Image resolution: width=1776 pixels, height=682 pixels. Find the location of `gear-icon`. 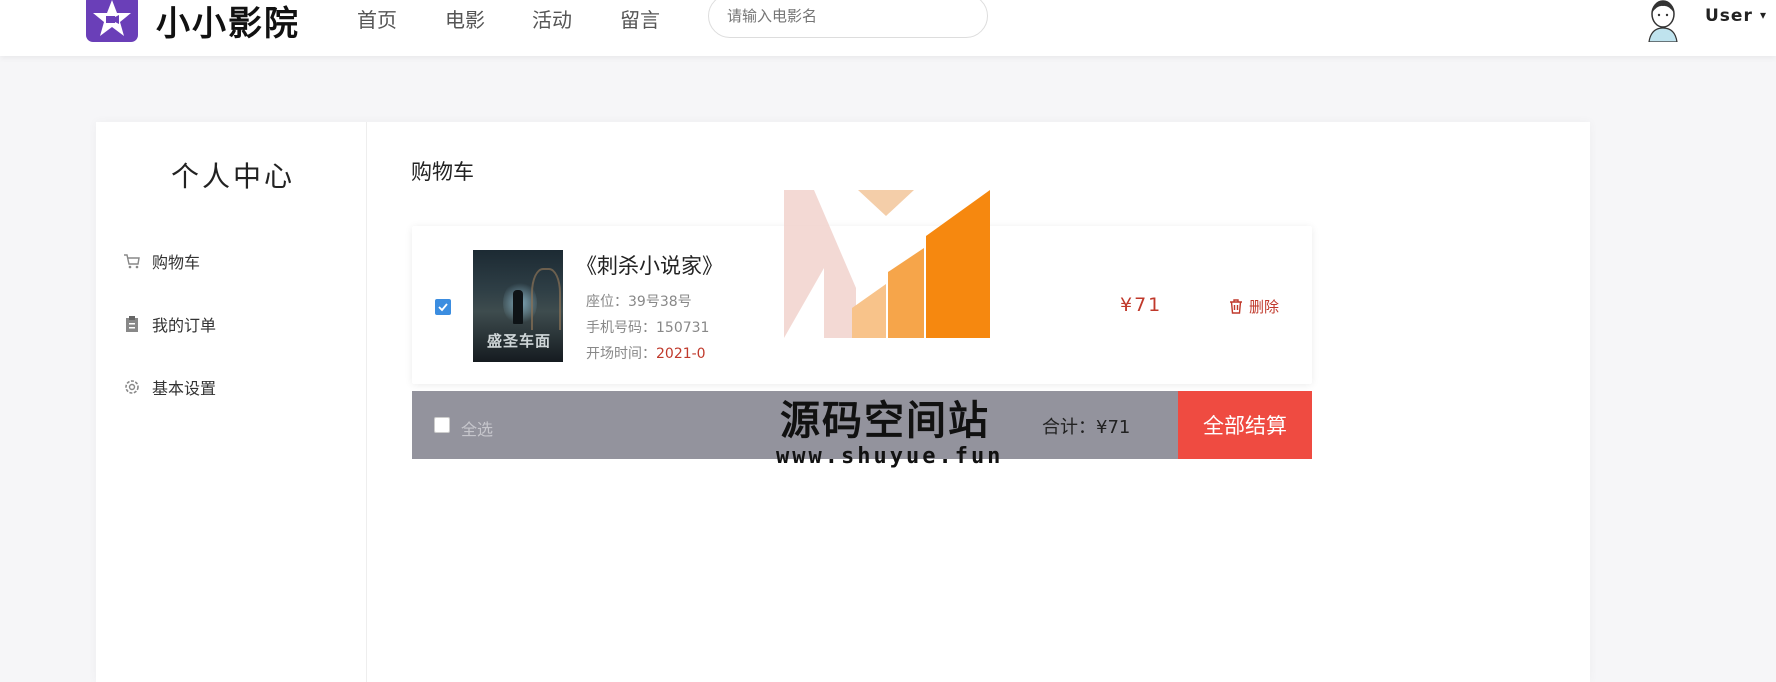

gear-icon is located at coordinates (132, 387).